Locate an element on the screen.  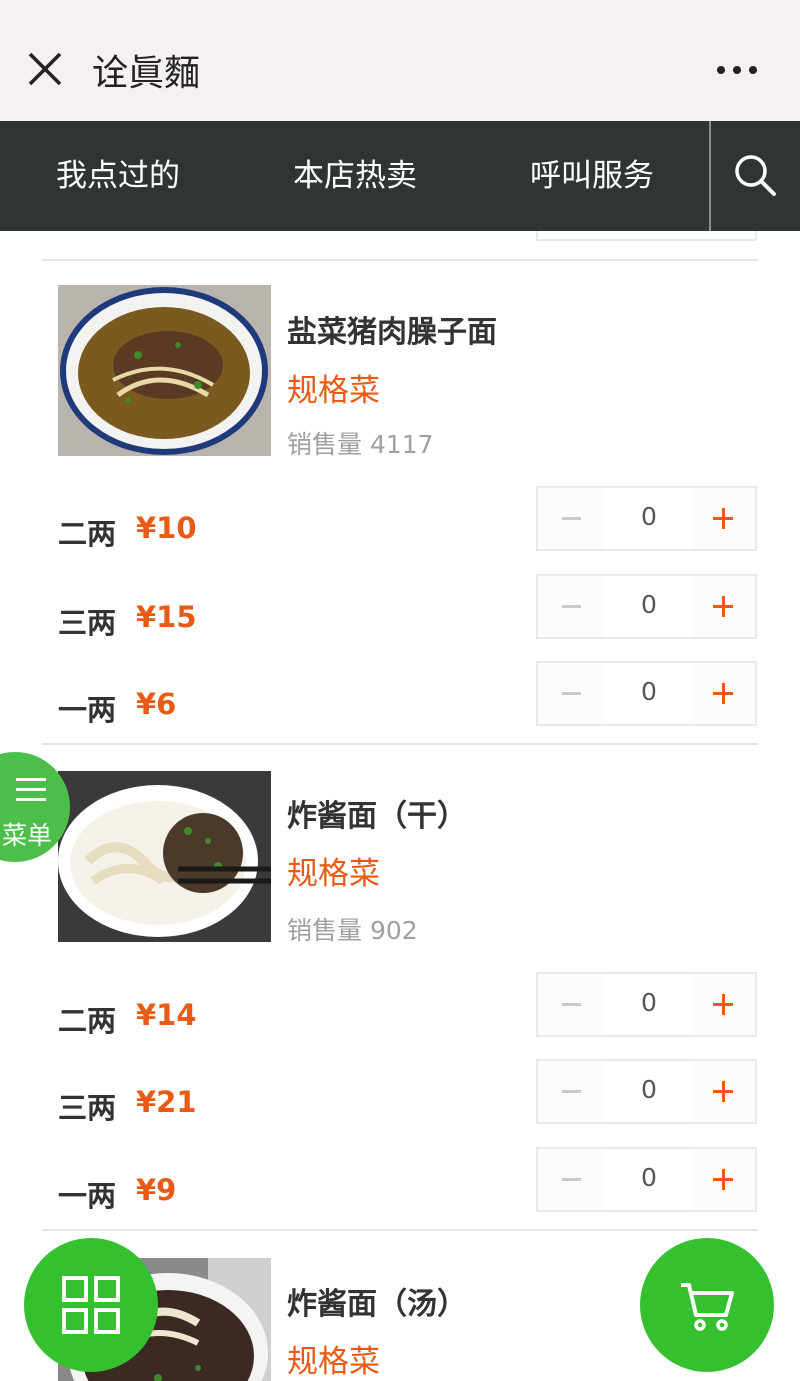
search-button is located at coordinates (755, 175).